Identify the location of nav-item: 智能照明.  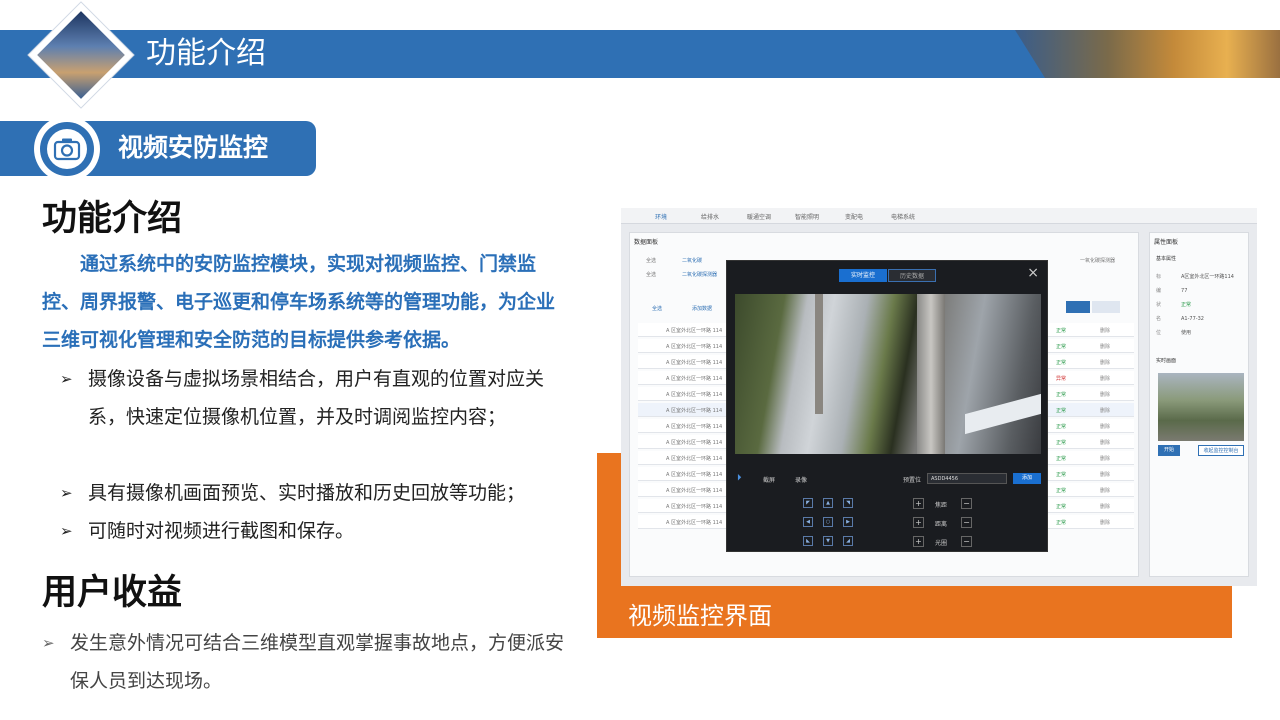
(807, 216).